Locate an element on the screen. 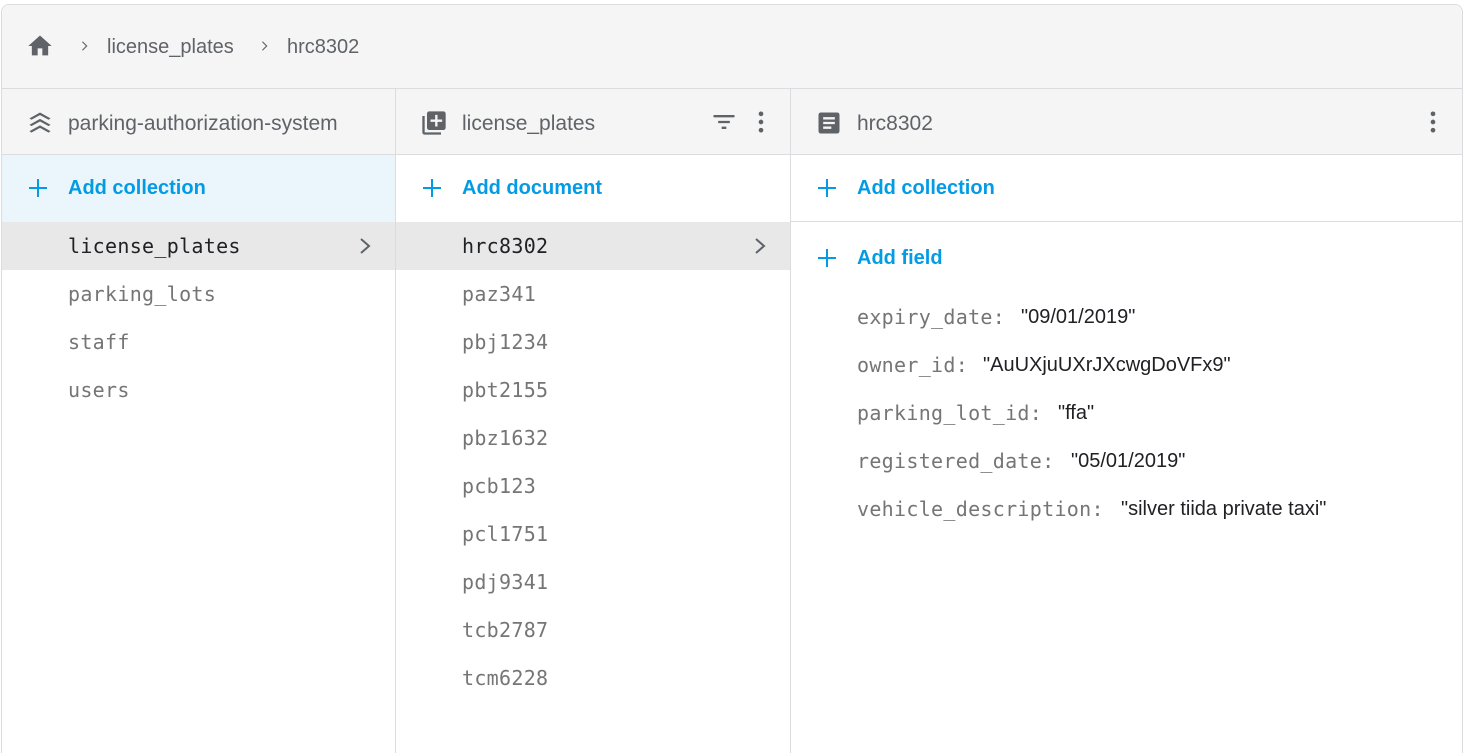 This screenshot has width=1472, height=753. list-item-label: tcm6228 is located at coordinates (505, 678).